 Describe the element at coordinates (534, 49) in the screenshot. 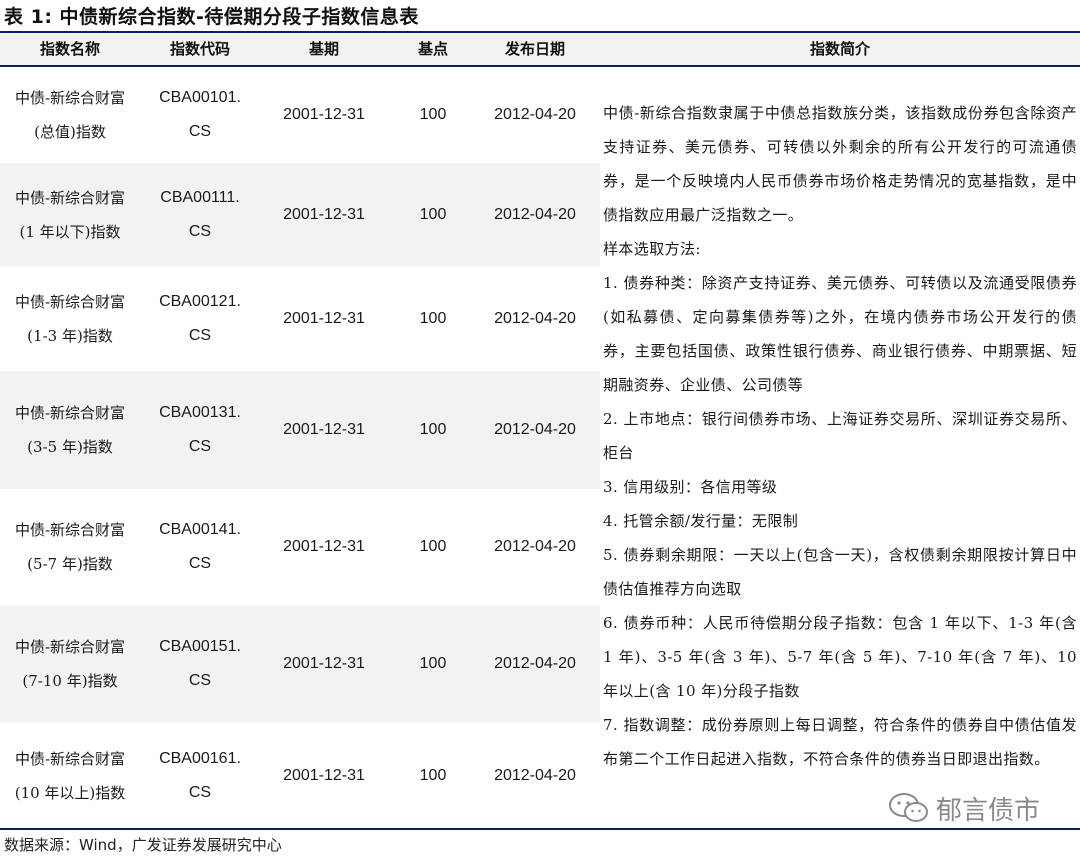

I see `header-release-date: 发布日期` at that location.